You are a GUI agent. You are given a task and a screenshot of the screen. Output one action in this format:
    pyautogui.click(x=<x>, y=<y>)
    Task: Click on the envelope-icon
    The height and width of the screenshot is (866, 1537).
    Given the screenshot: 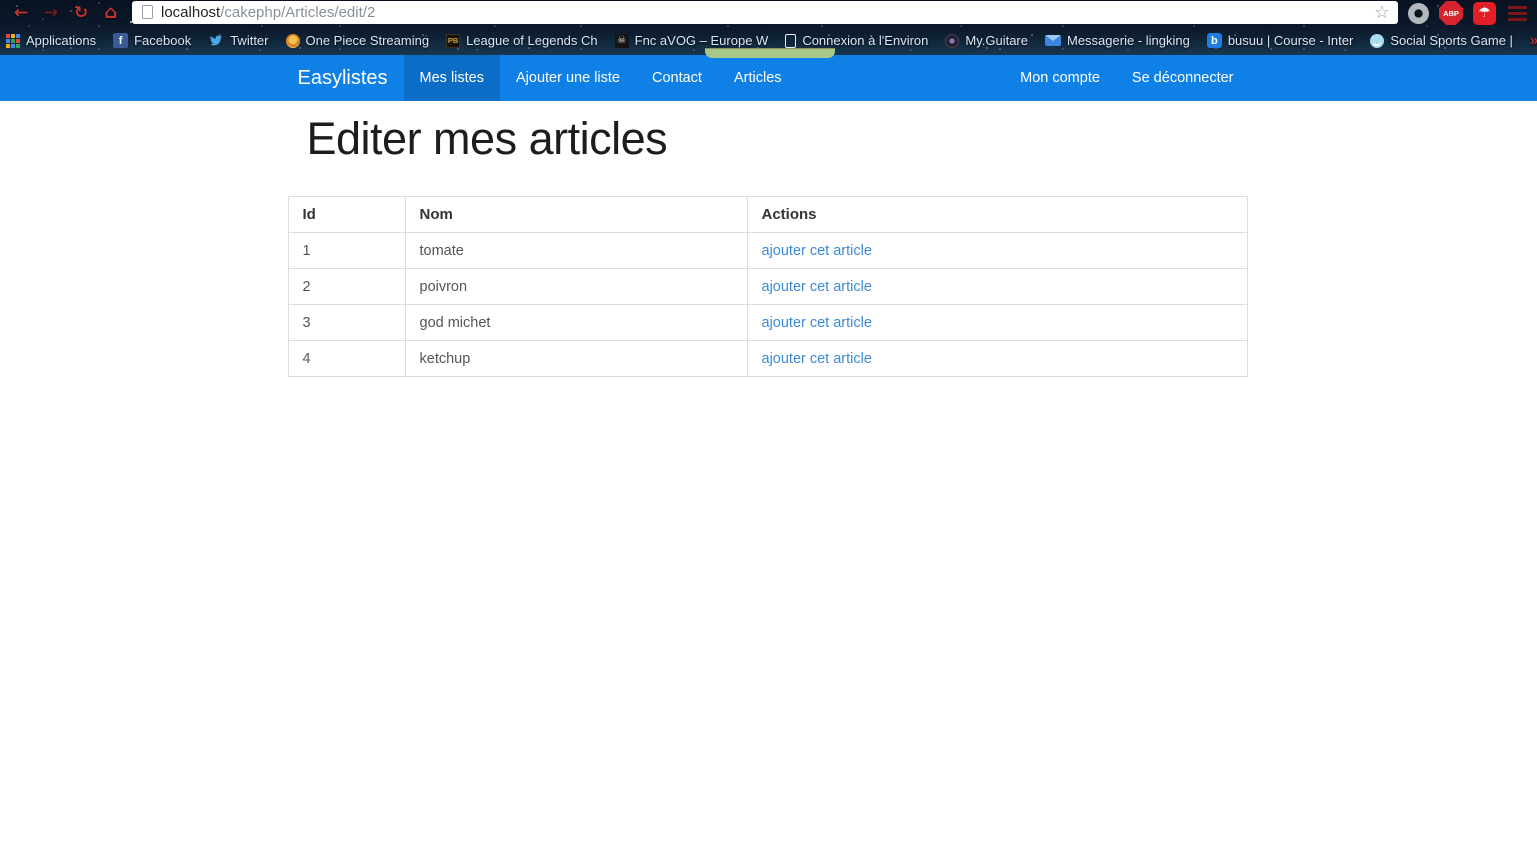 What is the action you would take?
    pyautogui.click(x=1052, y=40)
    